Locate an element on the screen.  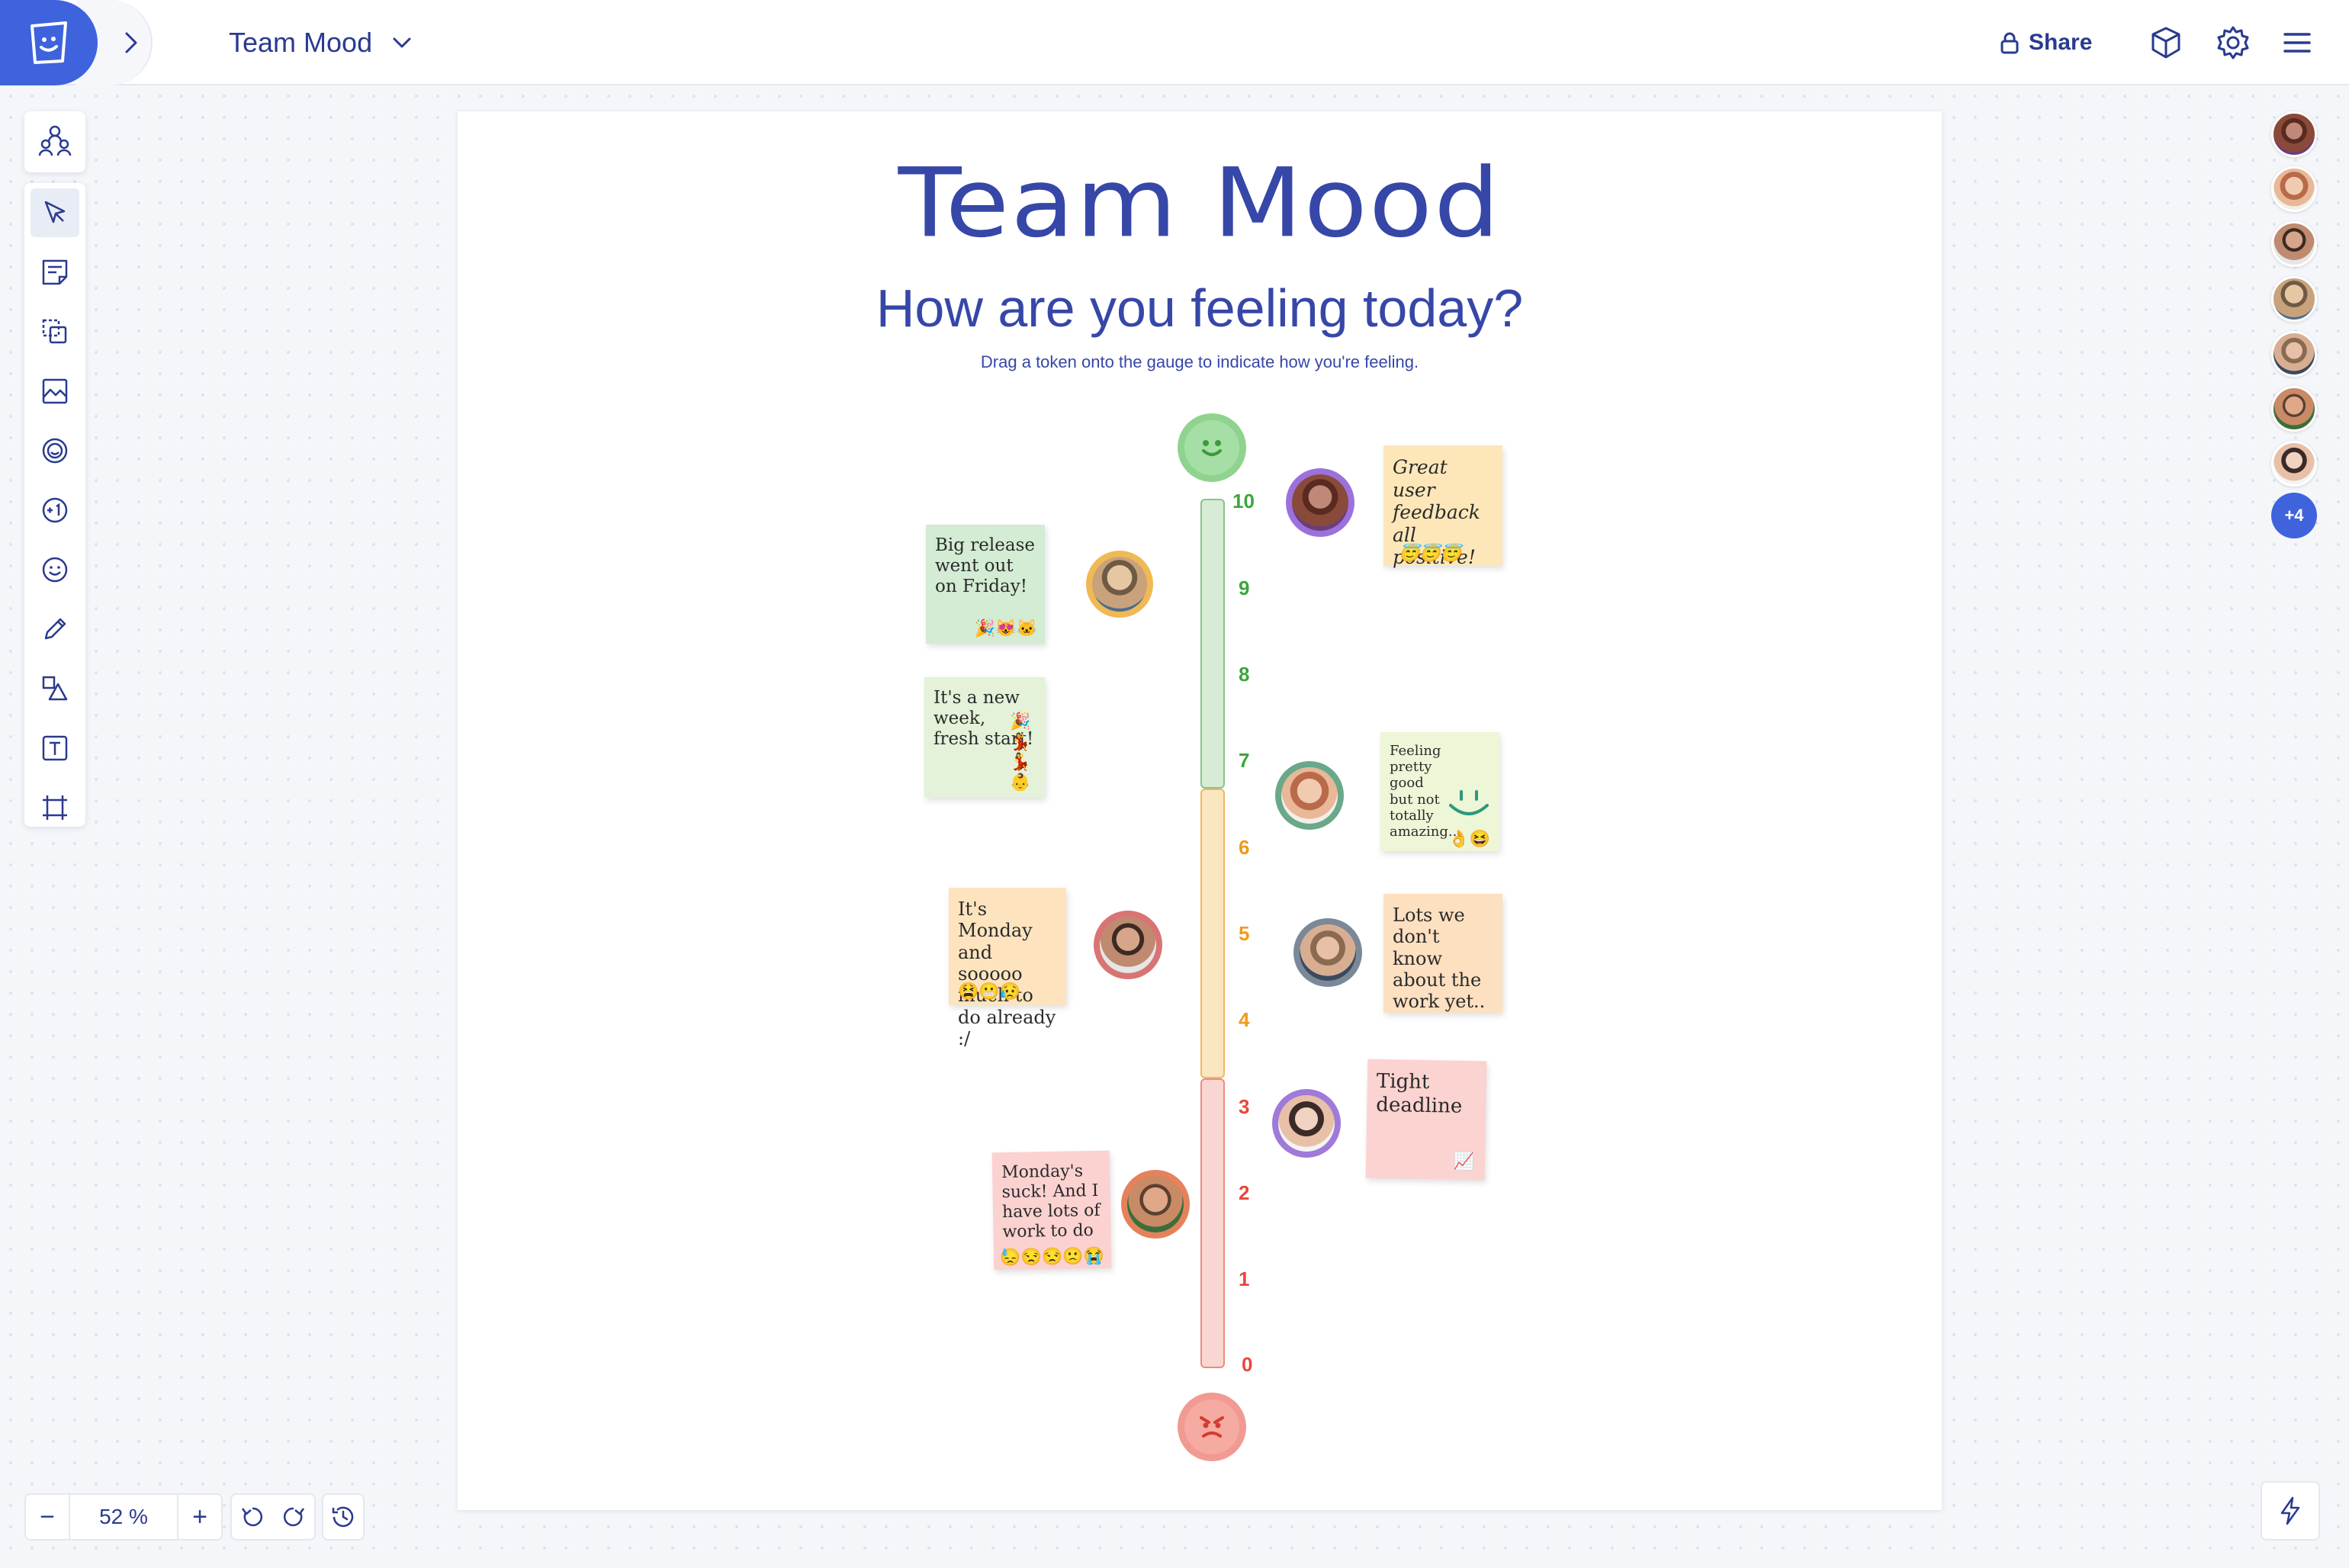
angry-face-icon is located at coordinates (1212, 1427).